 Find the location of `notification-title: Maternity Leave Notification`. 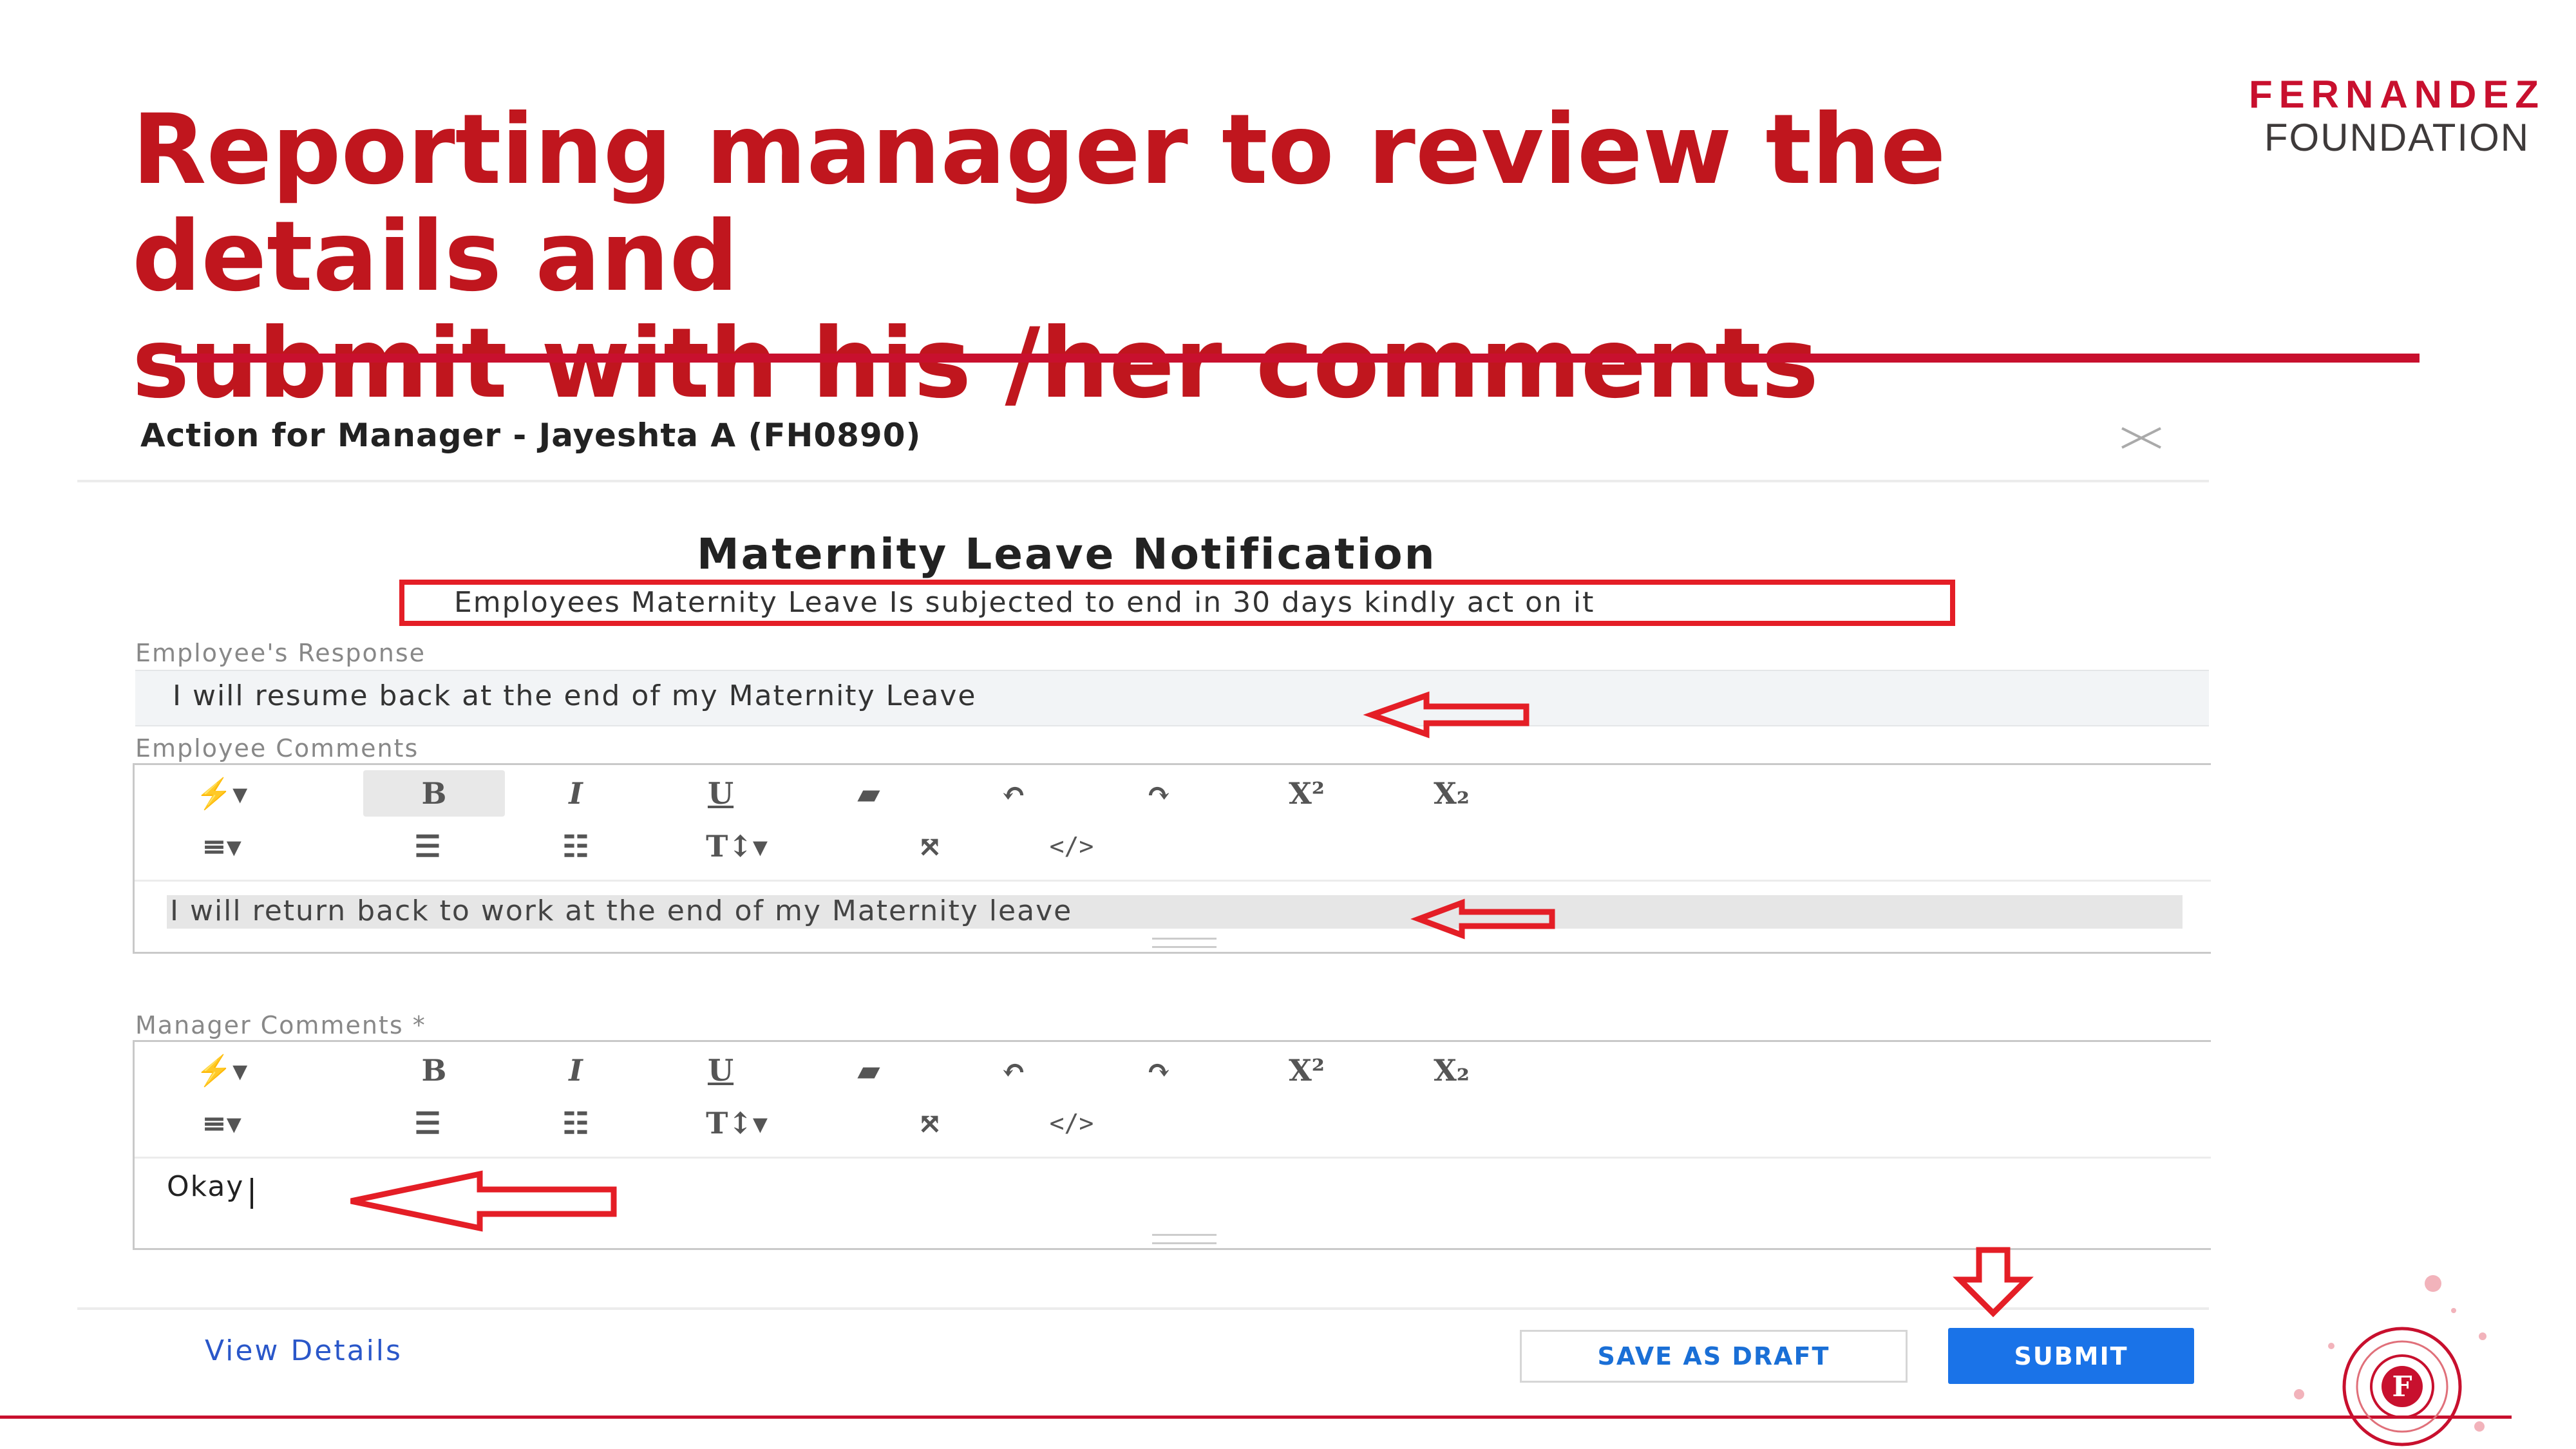

notification-title: Maternity Leave Notification is located at coordinates (1067, 554).